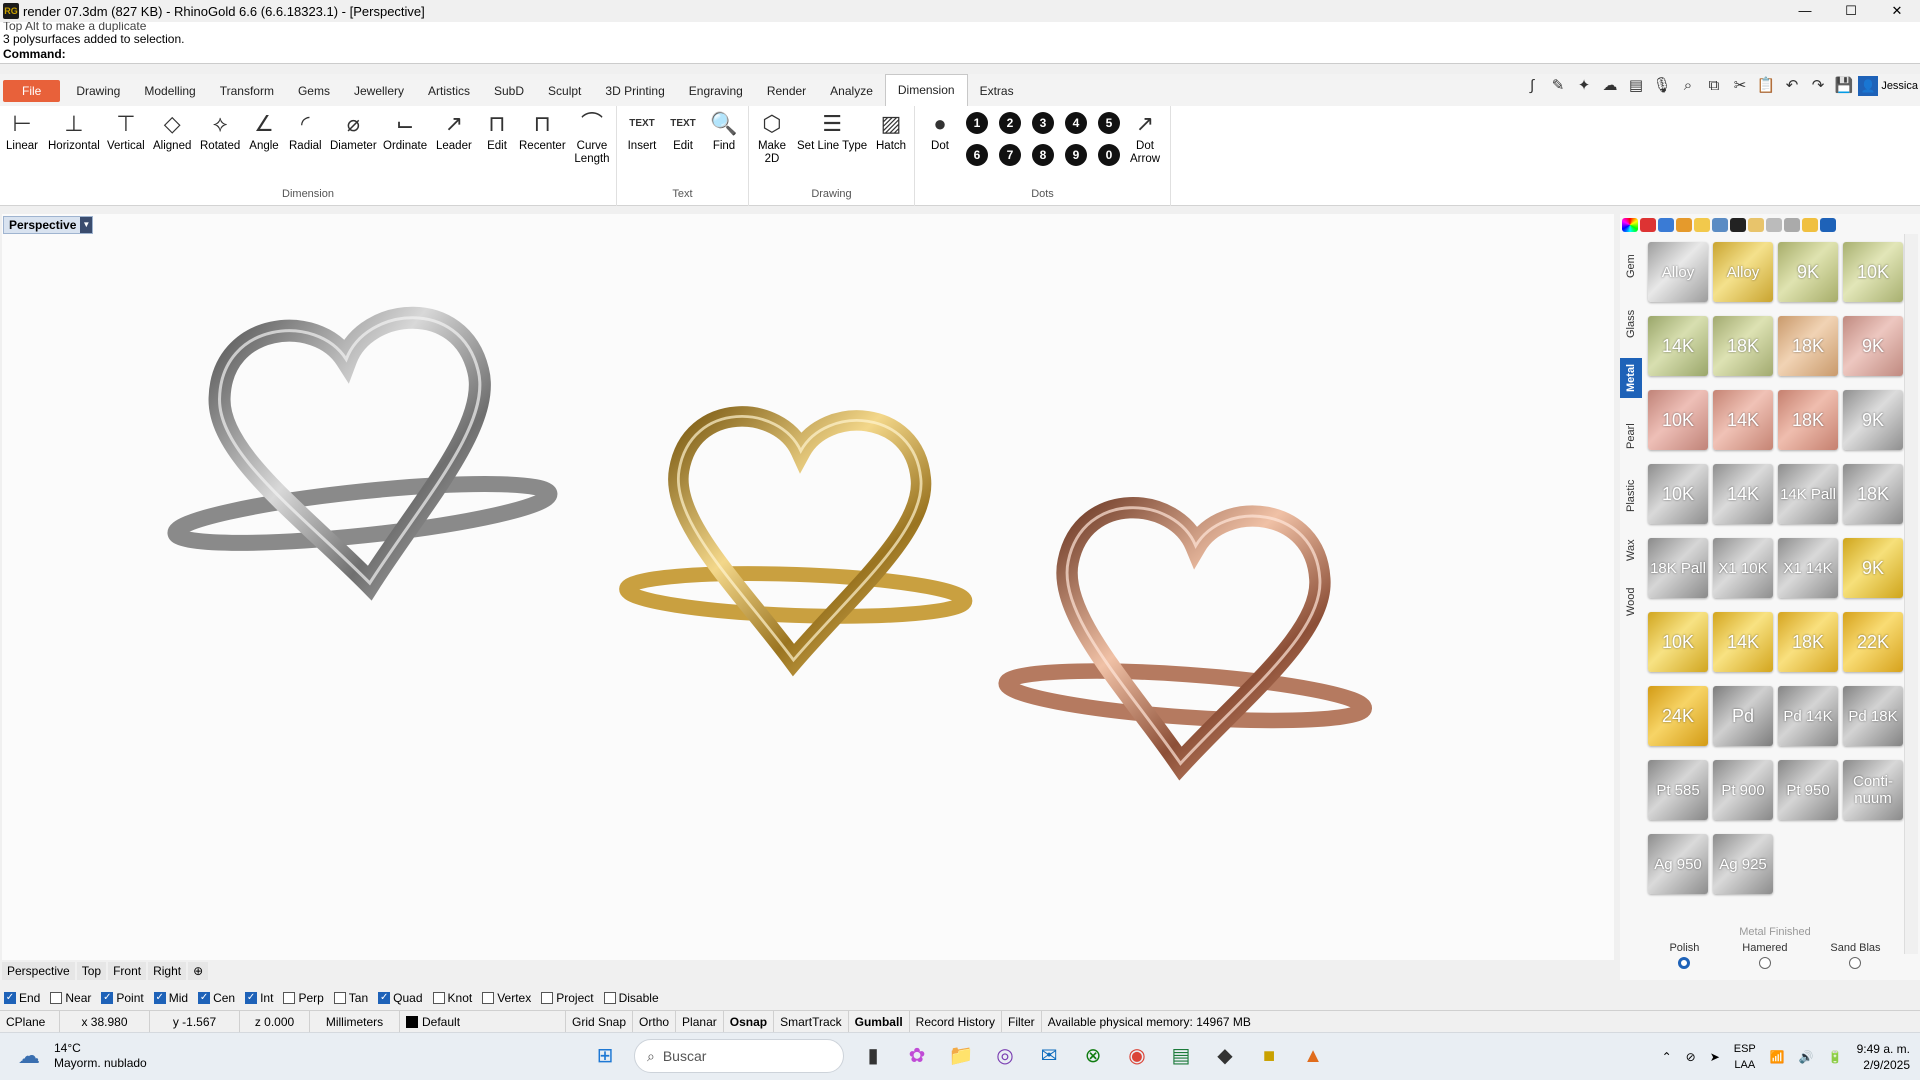 Image resolution: width=1920 pixels, height=1080 pixels. What do you see at coordinates (739, 1056) in the screenshot?
I see `taskbar-search: ⌕ Buscar` at bounding box center [739, 1056].